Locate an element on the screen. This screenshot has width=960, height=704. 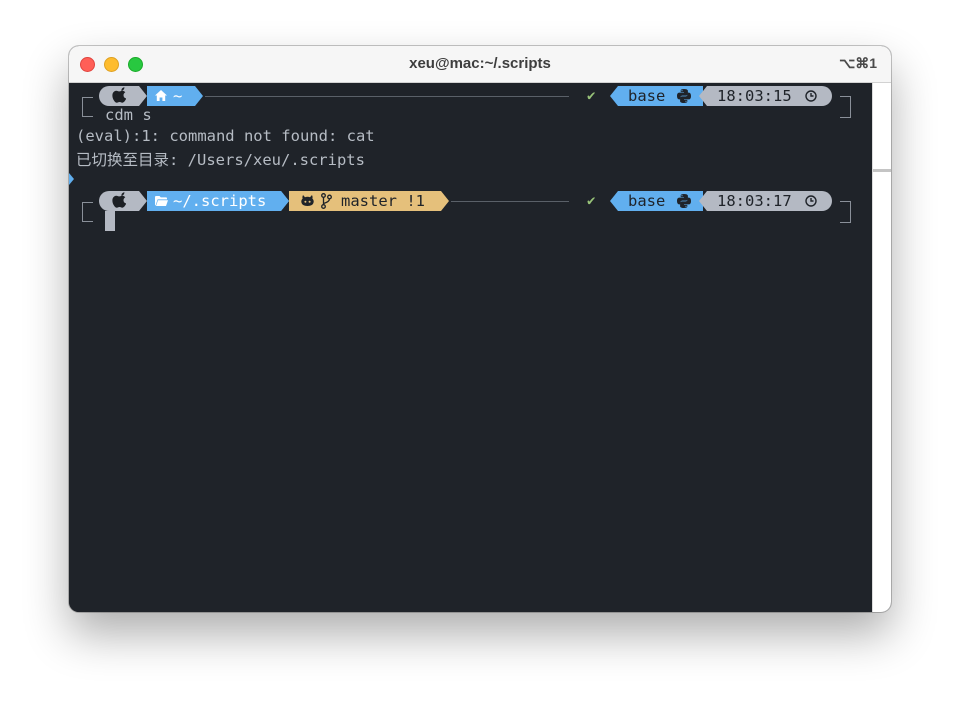
time-segment: 18:03:17 is located at coordinates (769, 201).